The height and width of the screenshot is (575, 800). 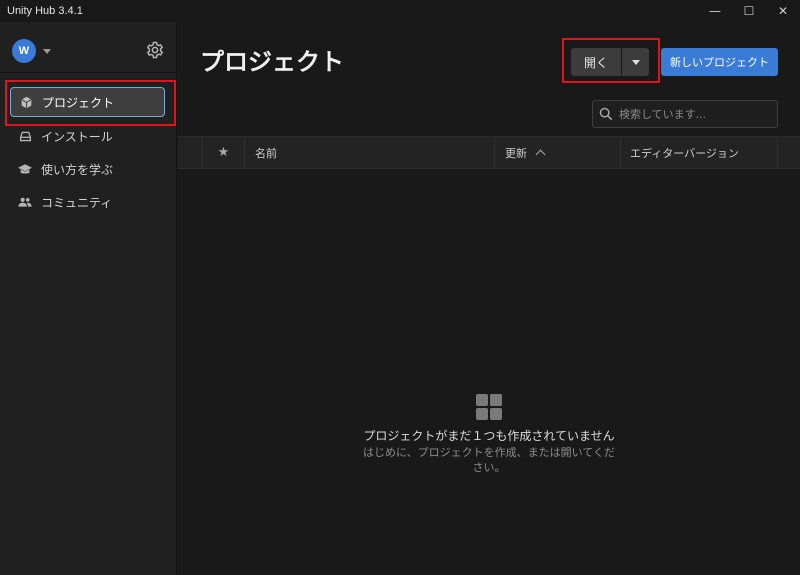 I want to click on empty-state-title: プロジェクトがまだ１つも作成されていません, so click(x=489, y=436).